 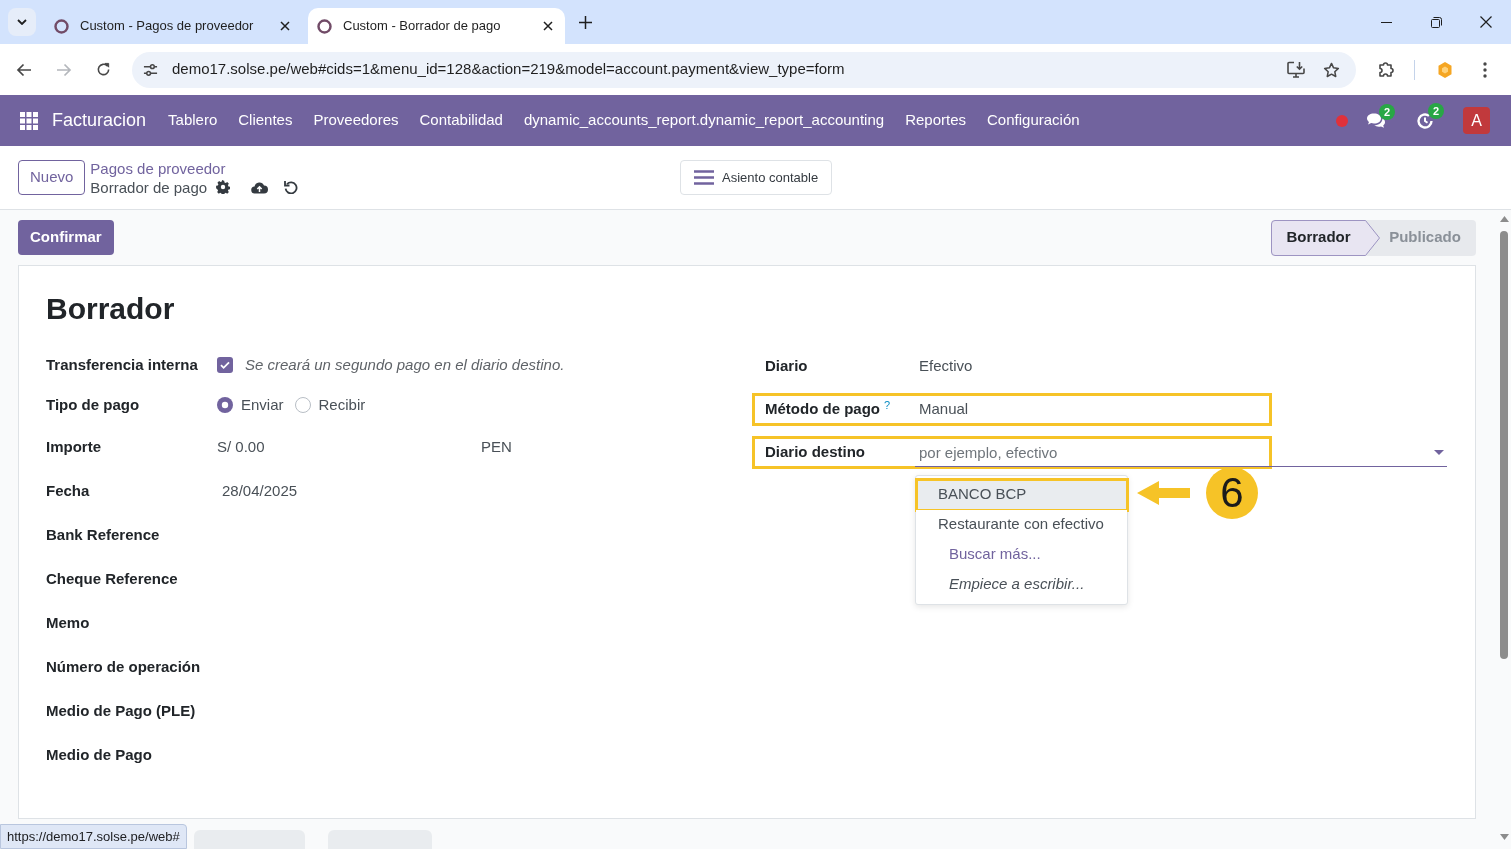 I want to click on menu-item: Contabilidad, so click(x=461, y=120).